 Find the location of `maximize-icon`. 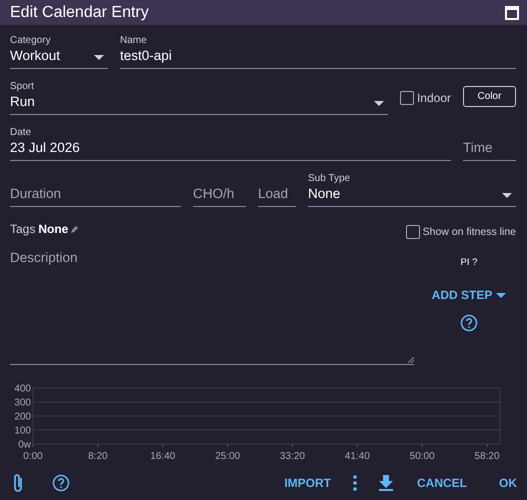

maximize-icon is located at coordinates (512, 13).